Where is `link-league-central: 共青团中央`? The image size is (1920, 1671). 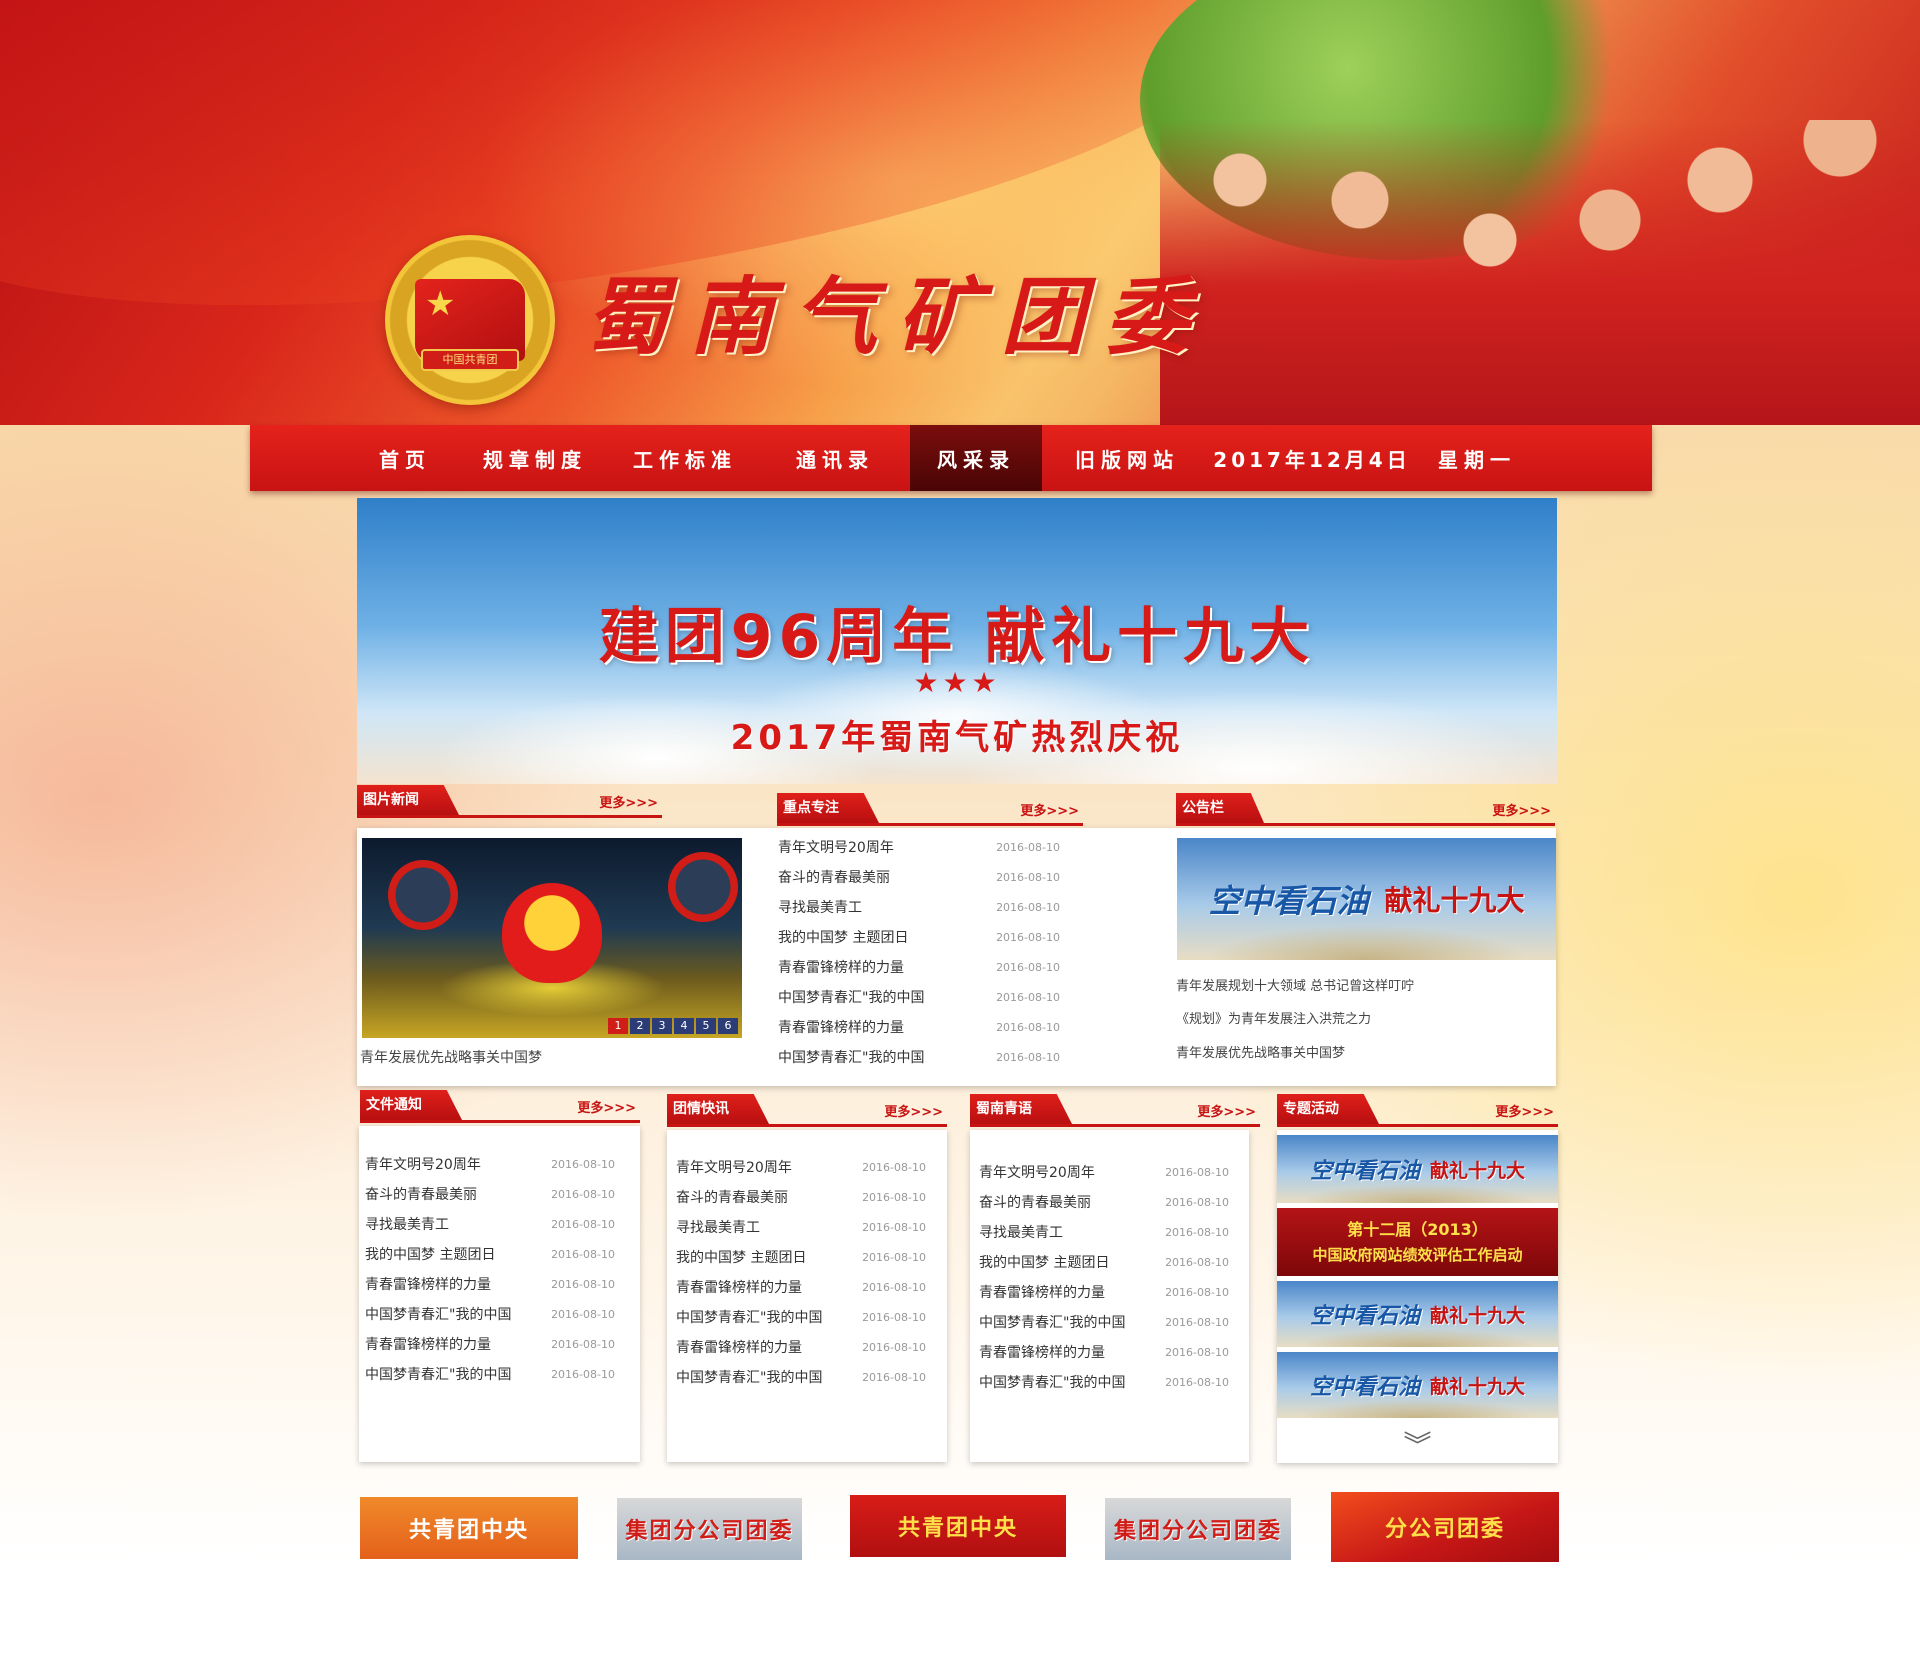 link-league-central: 共青团中央 is located at coordinates (469, 1528).